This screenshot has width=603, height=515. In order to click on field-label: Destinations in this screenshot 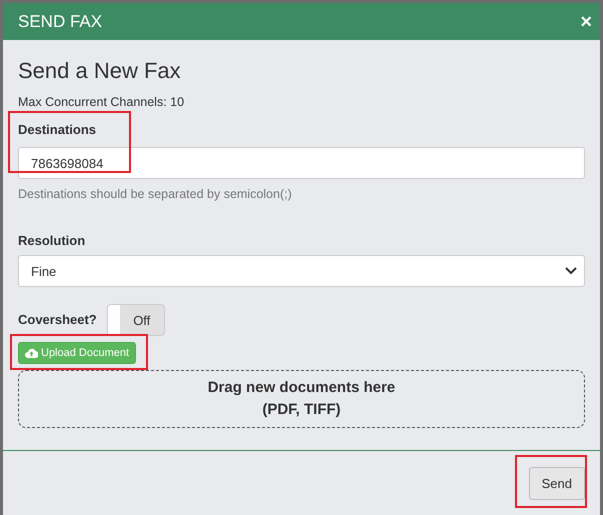, I will do `click(57, 129)`.